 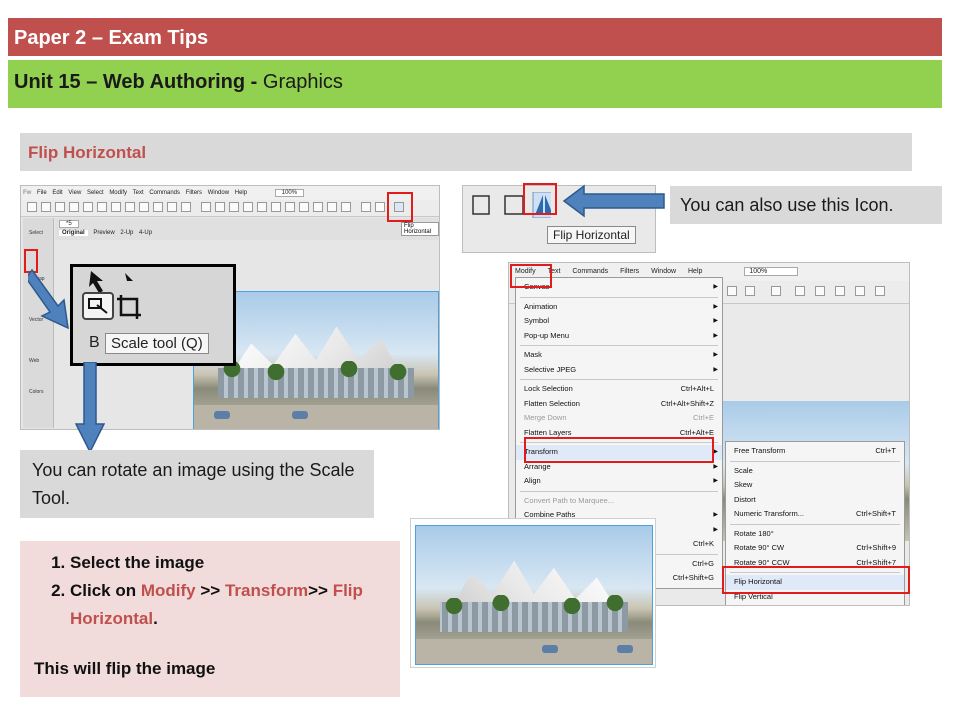 I want to click on app-menu-help: Help, so click(x=241, y=193).